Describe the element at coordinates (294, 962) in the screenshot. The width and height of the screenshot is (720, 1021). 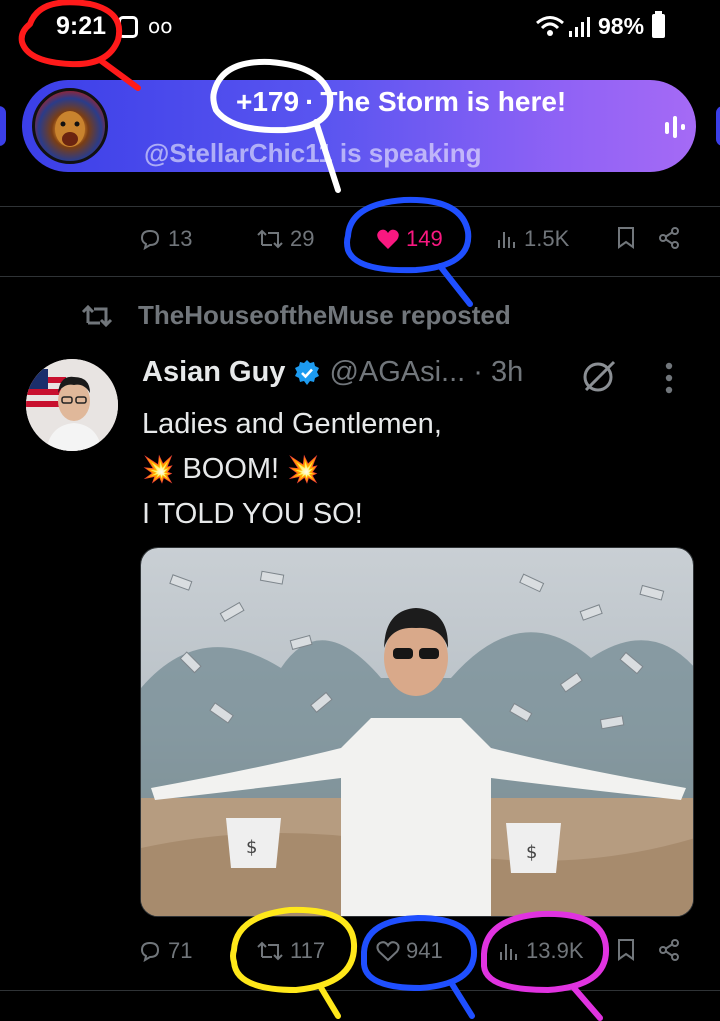
I see `annotation-yellow-circle` at that location.